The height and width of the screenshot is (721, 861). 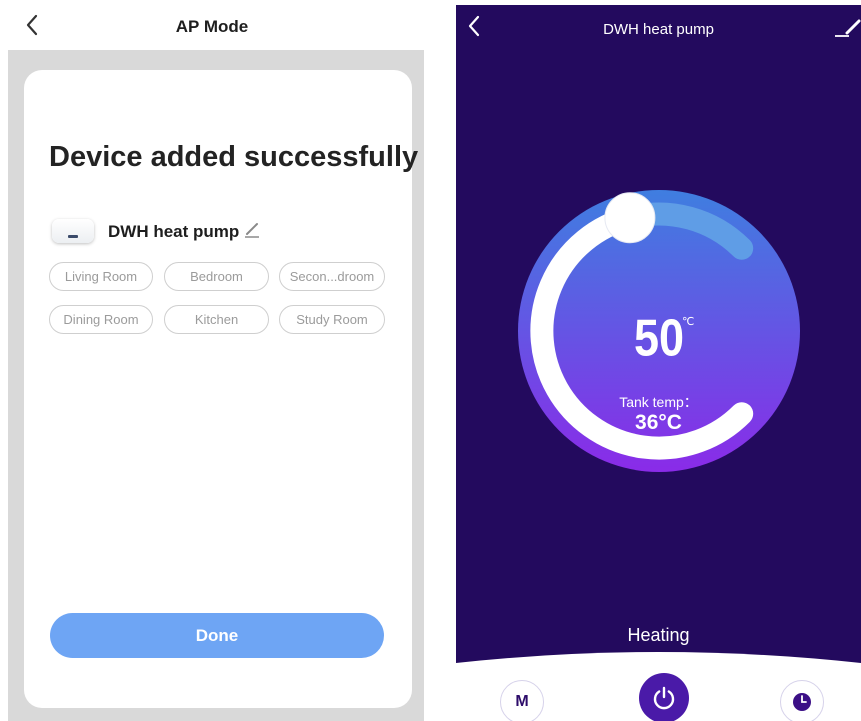 I want to click on success-headline: Device added successfully, so click(x=234, y=157).